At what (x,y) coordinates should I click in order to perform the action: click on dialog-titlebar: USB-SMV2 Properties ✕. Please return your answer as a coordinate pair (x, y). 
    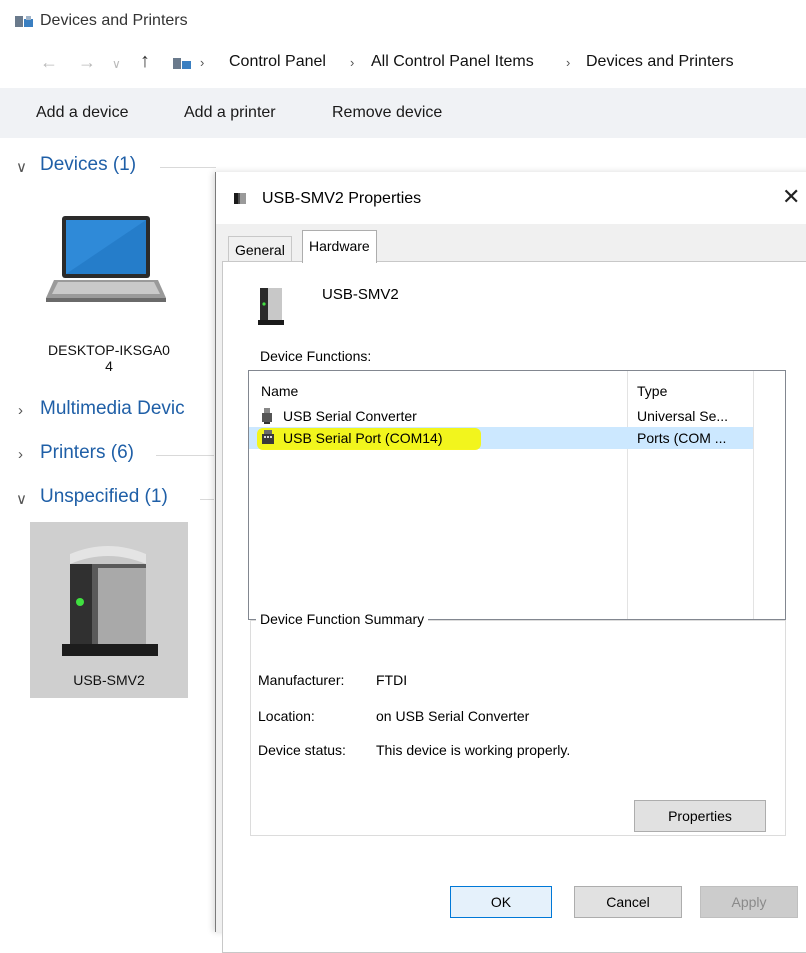
    Looking at the image, I should click on (511, 198).